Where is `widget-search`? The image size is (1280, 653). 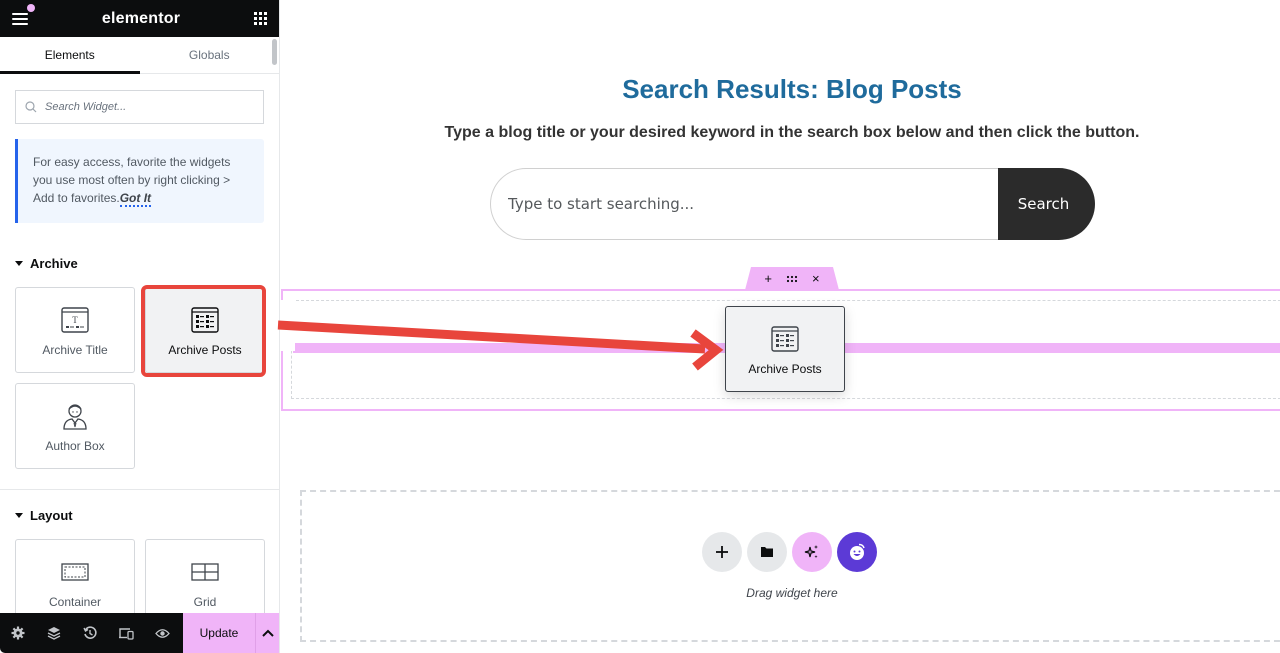
widget-search is located at coordinates (139, 107).